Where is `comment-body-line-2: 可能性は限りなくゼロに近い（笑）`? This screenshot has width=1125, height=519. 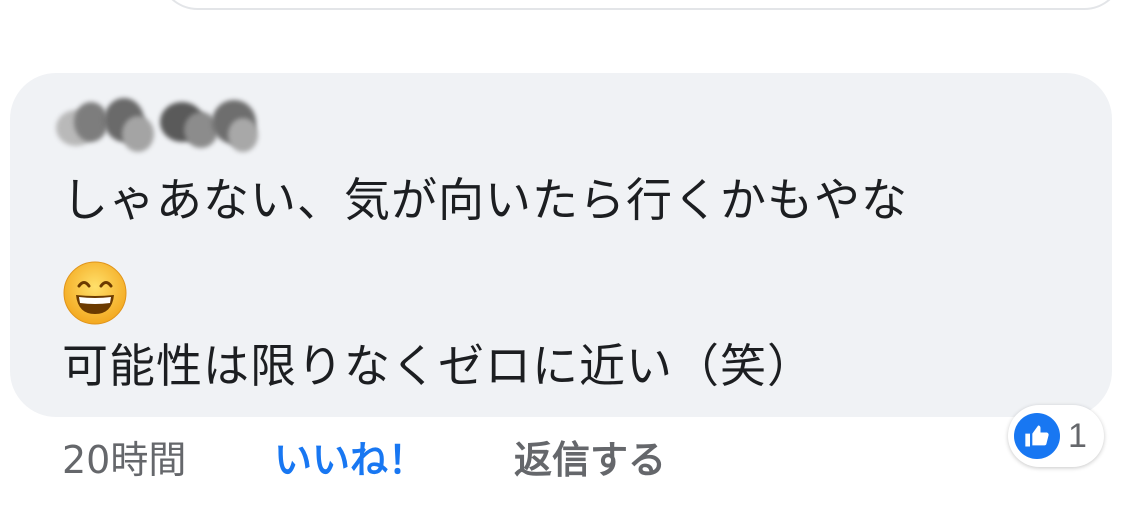
comment-body-line-2: 可能性は限りなくゼロに近い（笑） is located at coordinates (438, 366).